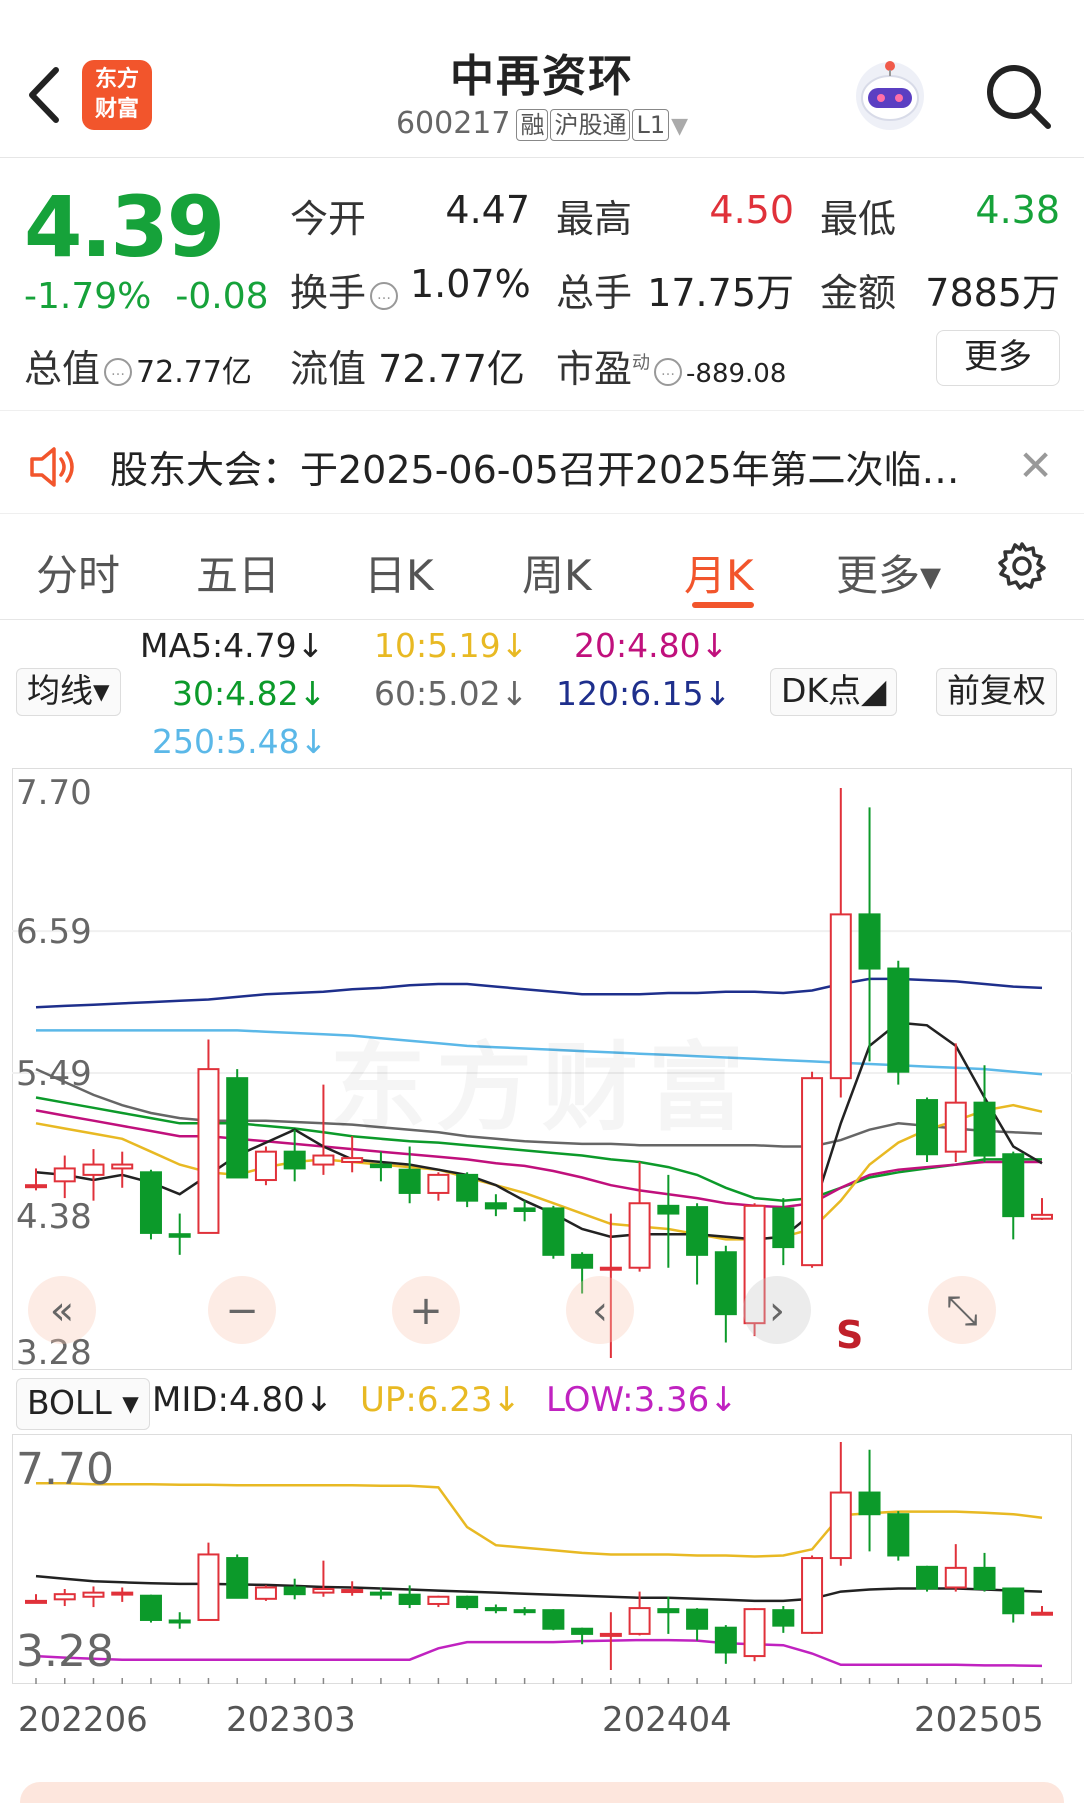 Image resolution: width=1084 pixels, height=1803 pixels. Describe the element at coordinates (542, 79) in the screenshot. I see `header: 东方 财富 中再资环 600217 融沪股通 L1 ▼` at that location.